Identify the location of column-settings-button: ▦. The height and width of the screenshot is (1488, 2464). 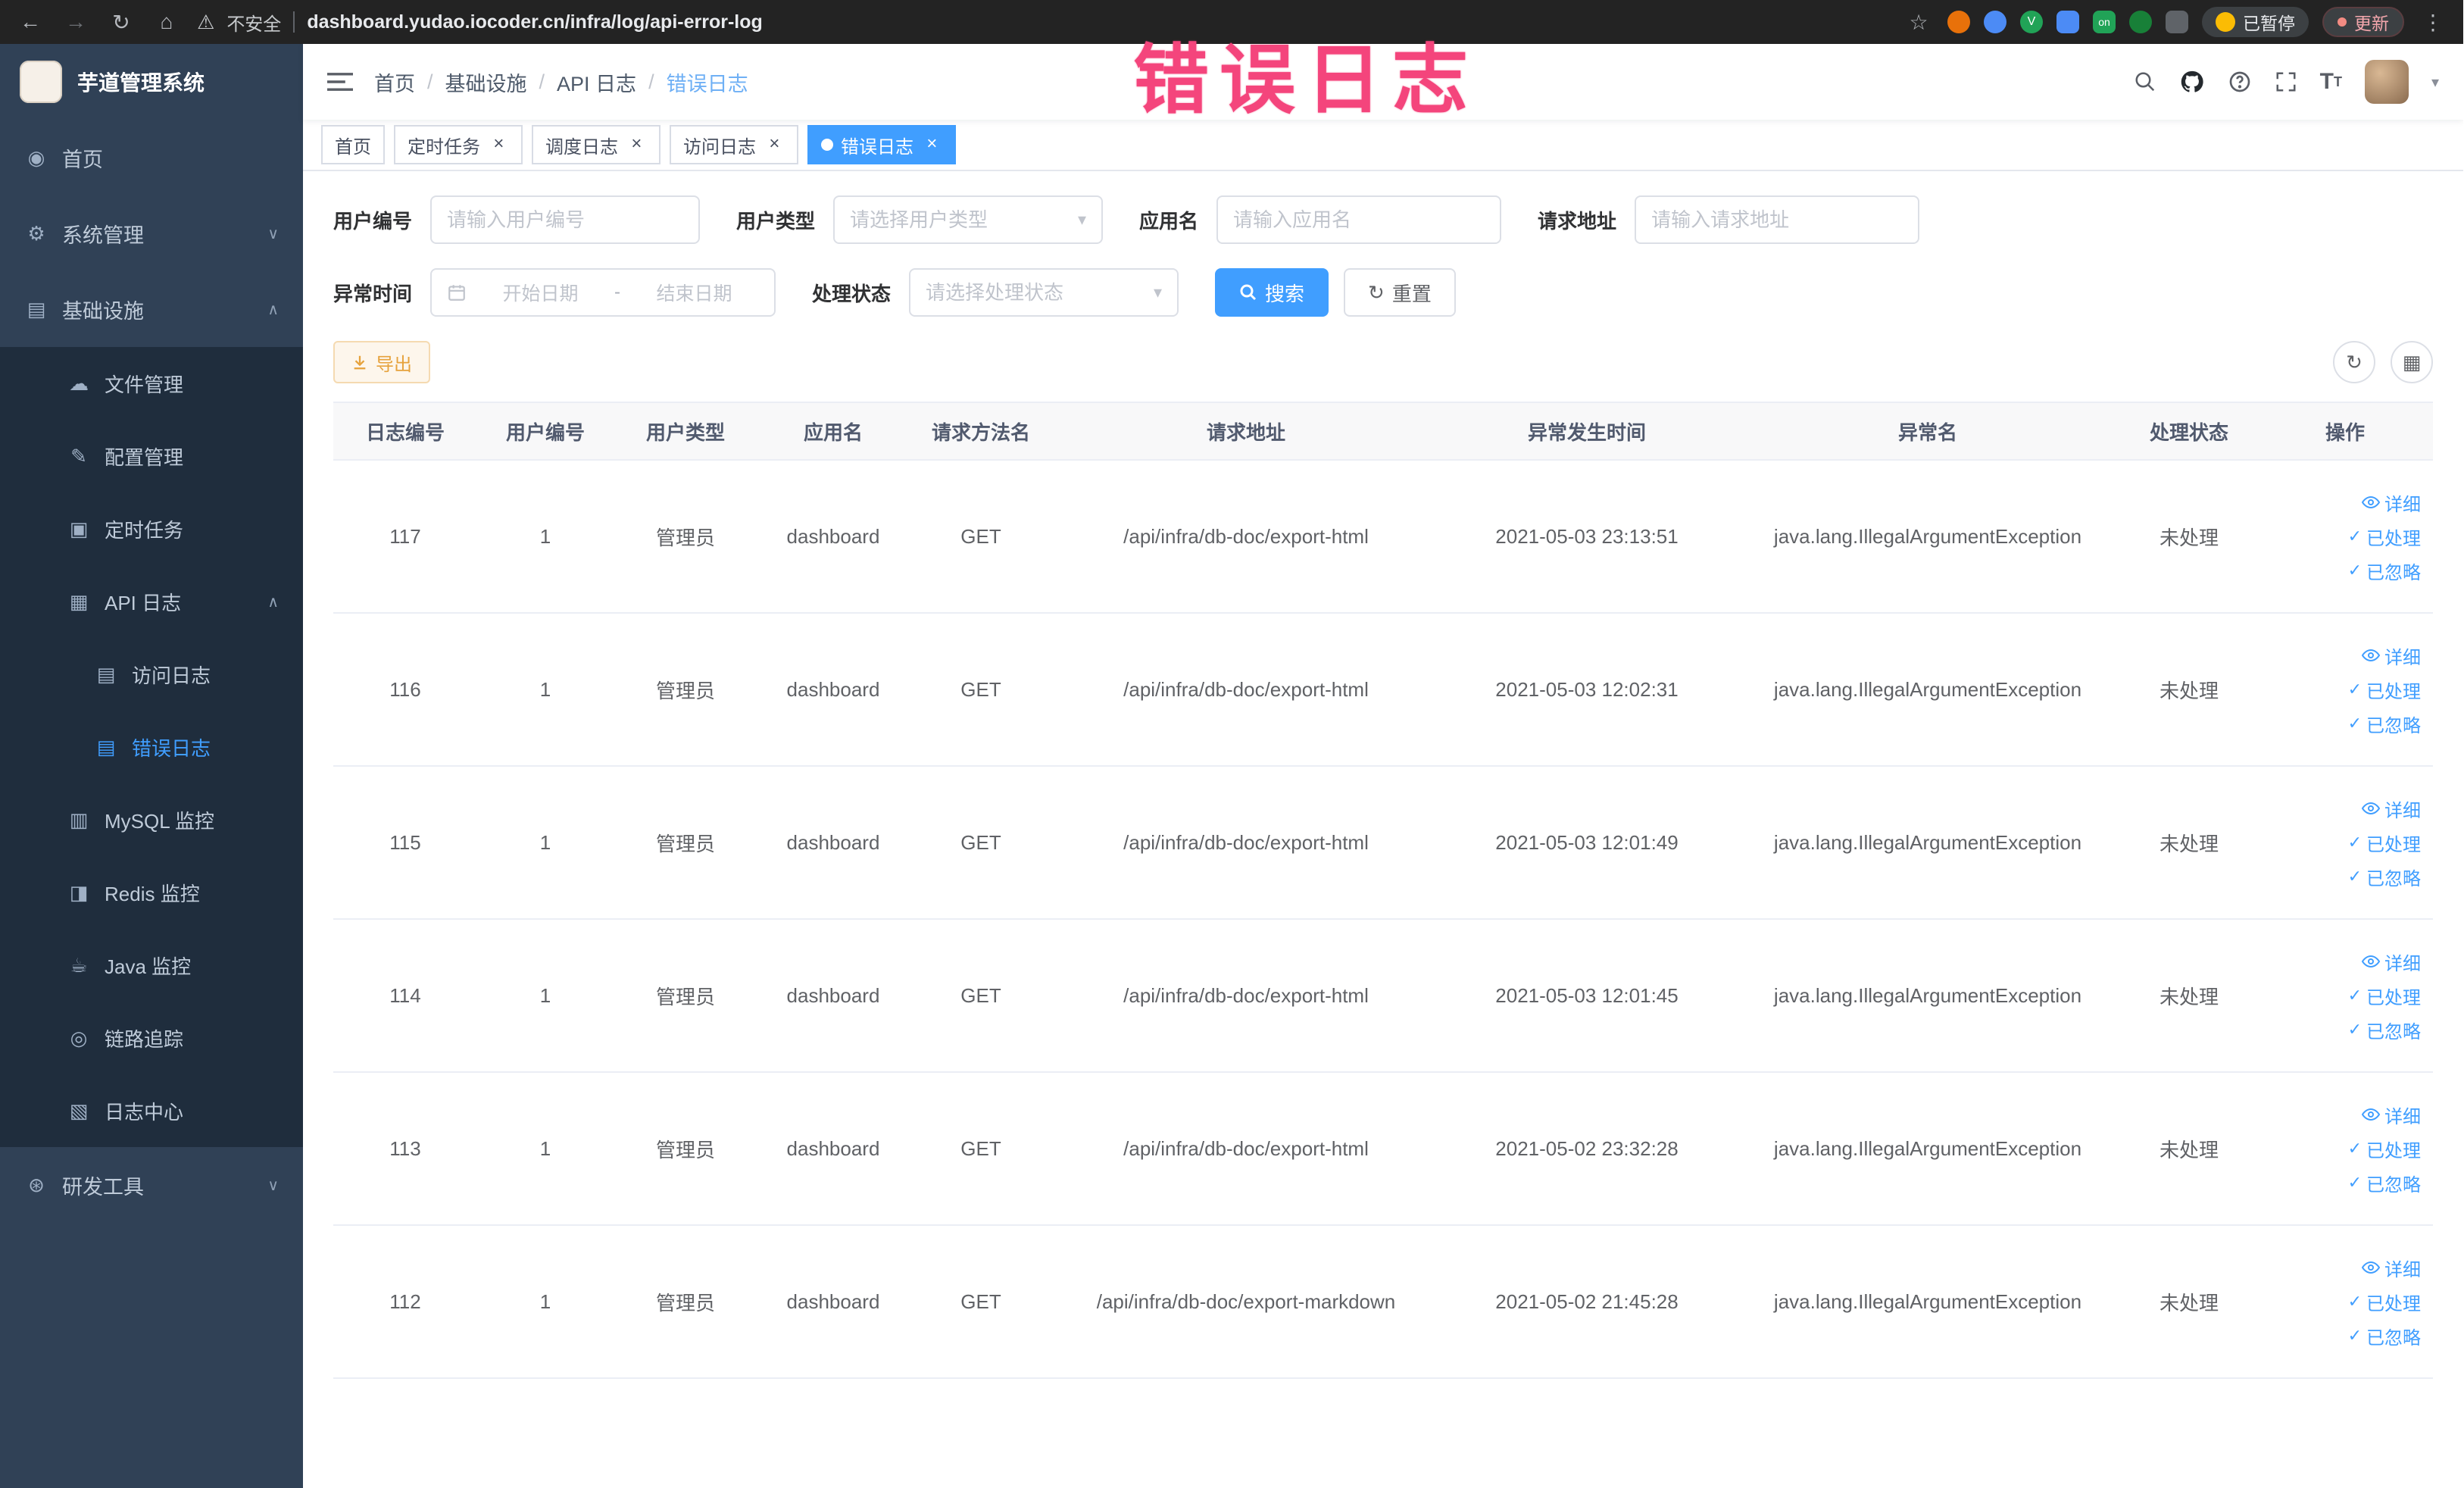
(2412, 362).